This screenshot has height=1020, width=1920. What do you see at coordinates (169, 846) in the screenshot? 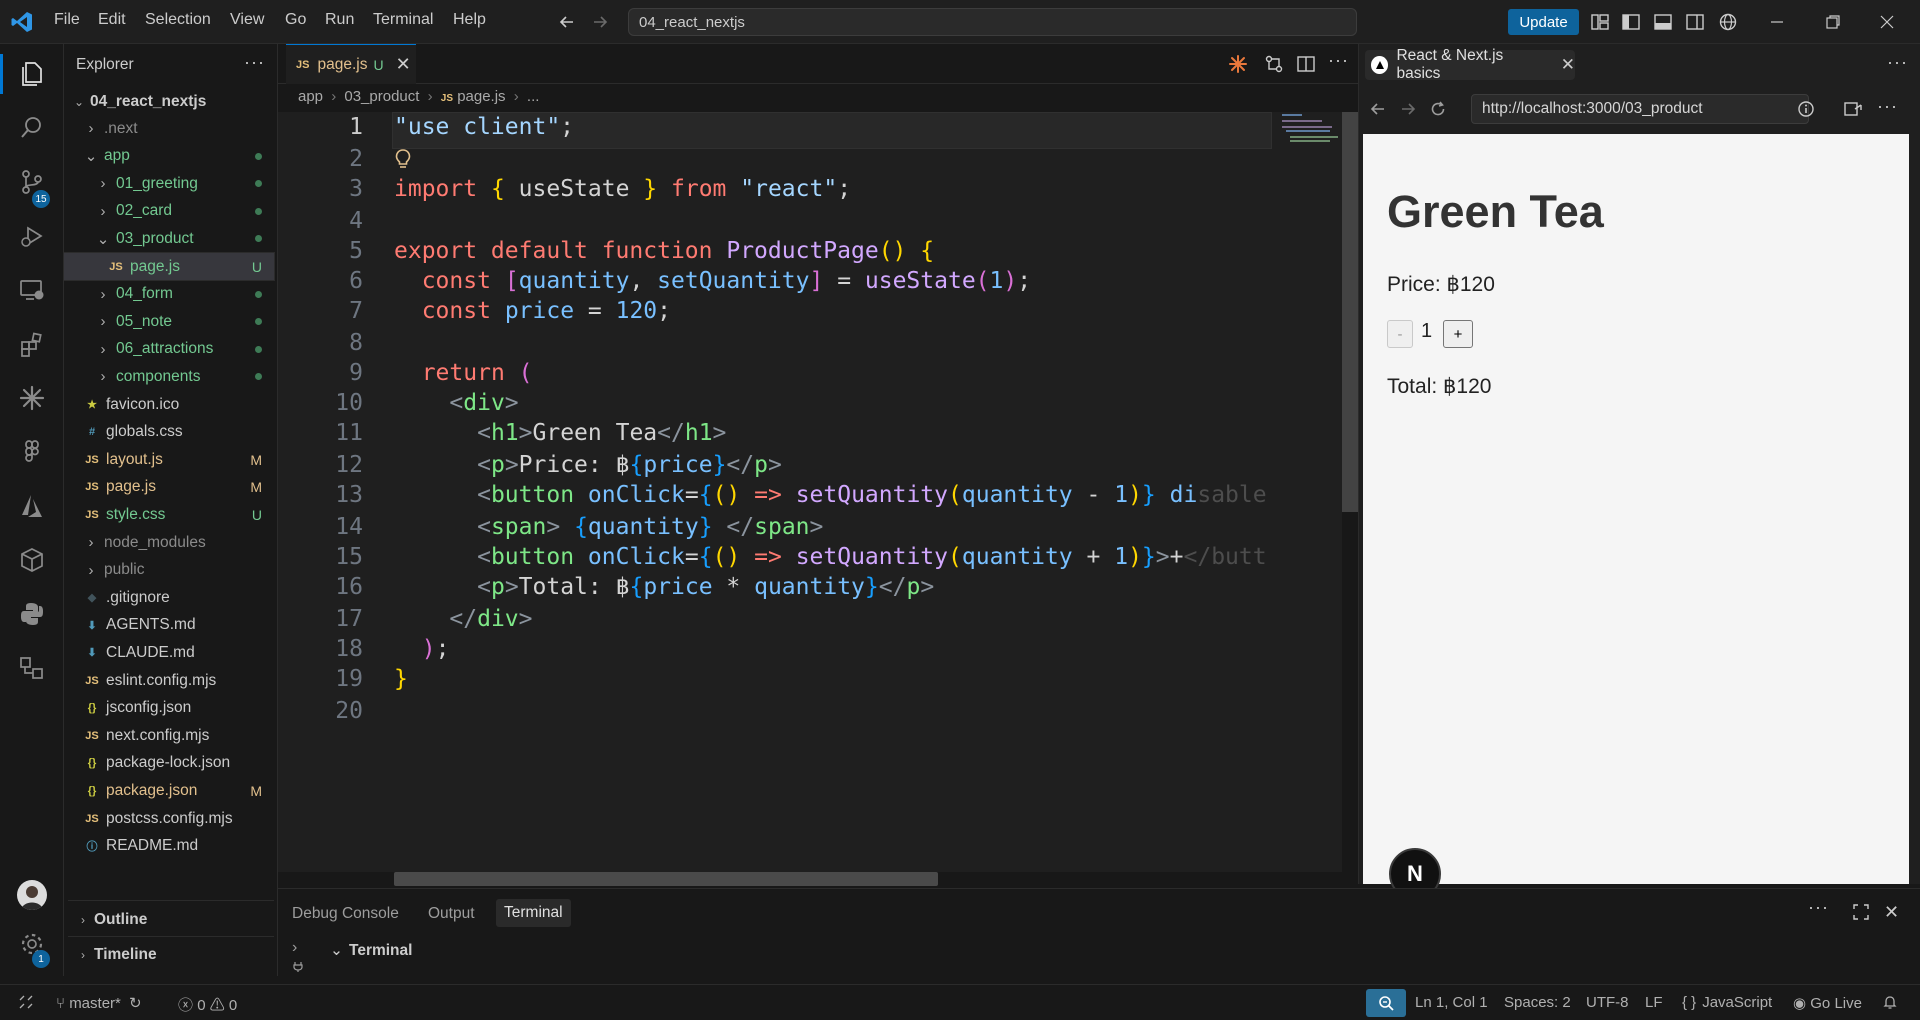
I see `tree-item: ⓘ README.md` at bounding box center [169, 846].